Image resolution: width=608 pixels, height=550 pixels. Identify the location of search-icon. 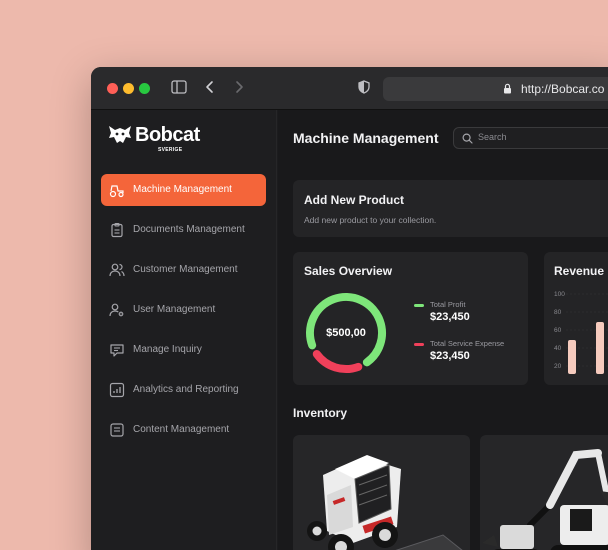
(467, 138).